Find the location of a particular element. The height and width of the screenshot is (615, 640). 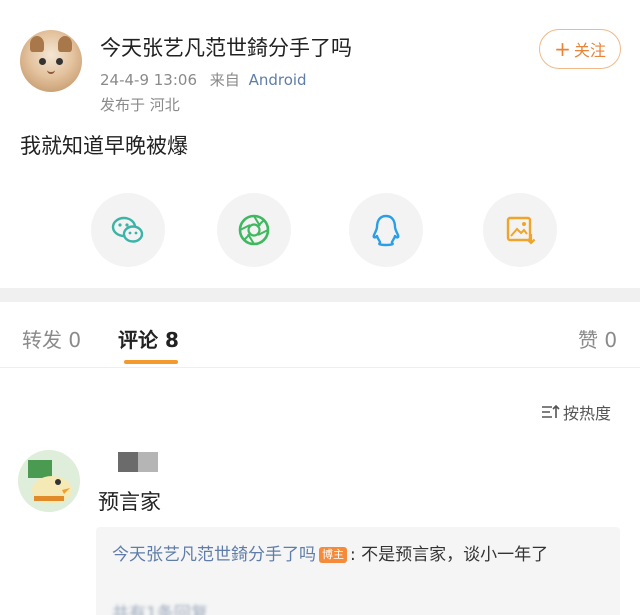

post-timestamp: 24-4-9 13:06 is located at coordinates (148, 80).